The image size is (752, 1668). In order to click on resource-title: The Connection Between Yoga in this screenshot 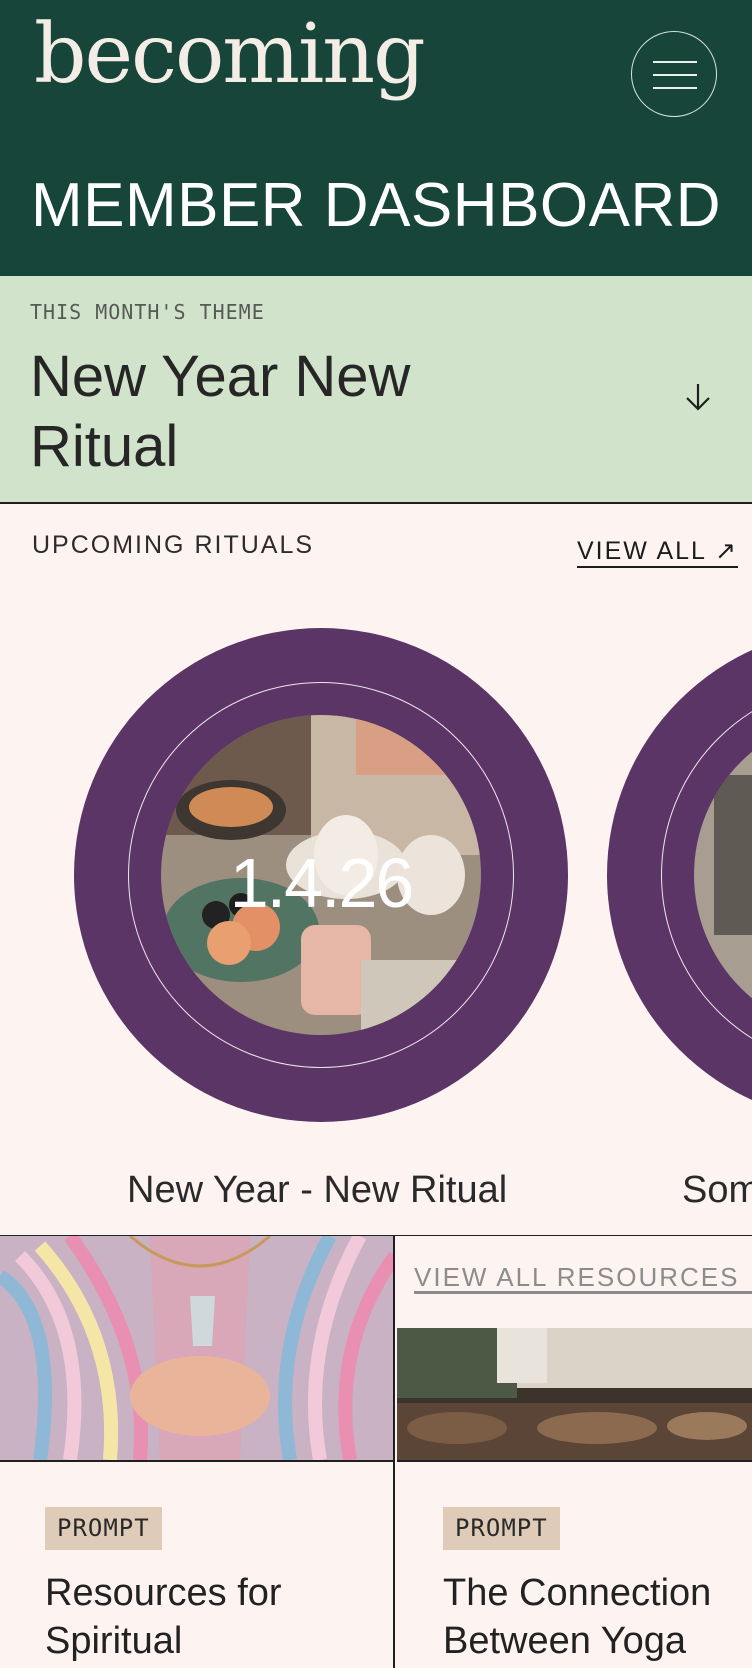, I will do `click(597, 1617)`.